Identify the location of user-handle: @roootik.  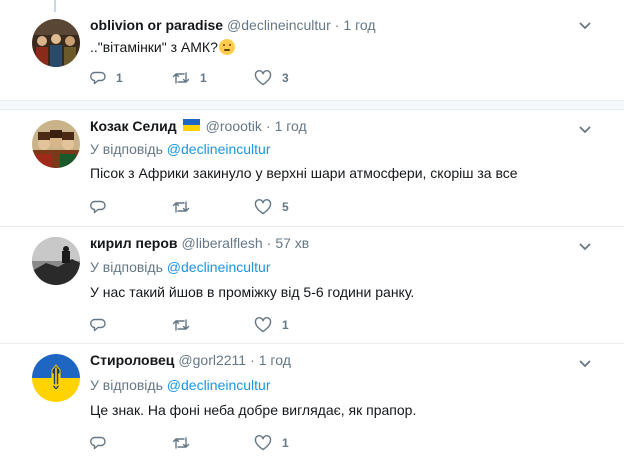
(234, 126).